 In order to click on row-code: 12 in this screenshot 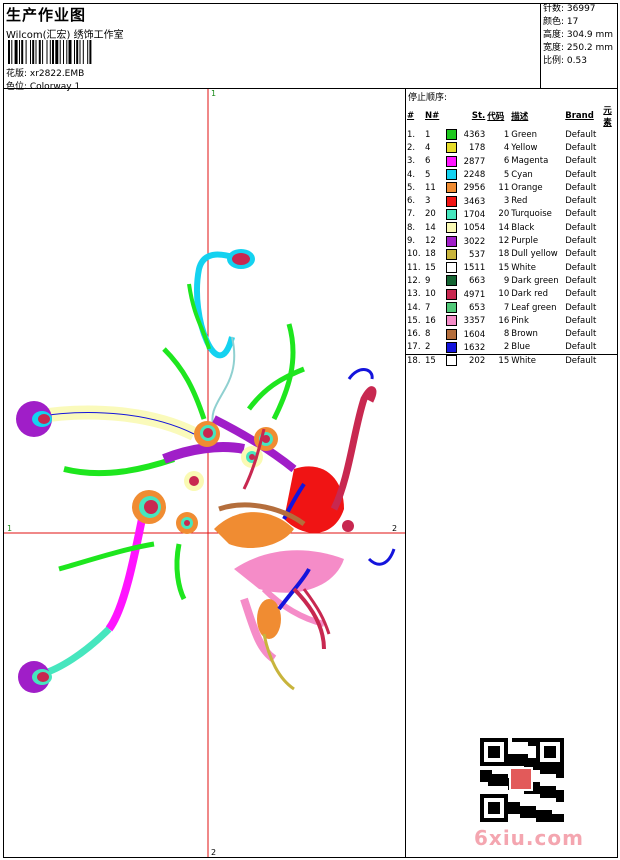, I will do `click(504, 241)`.